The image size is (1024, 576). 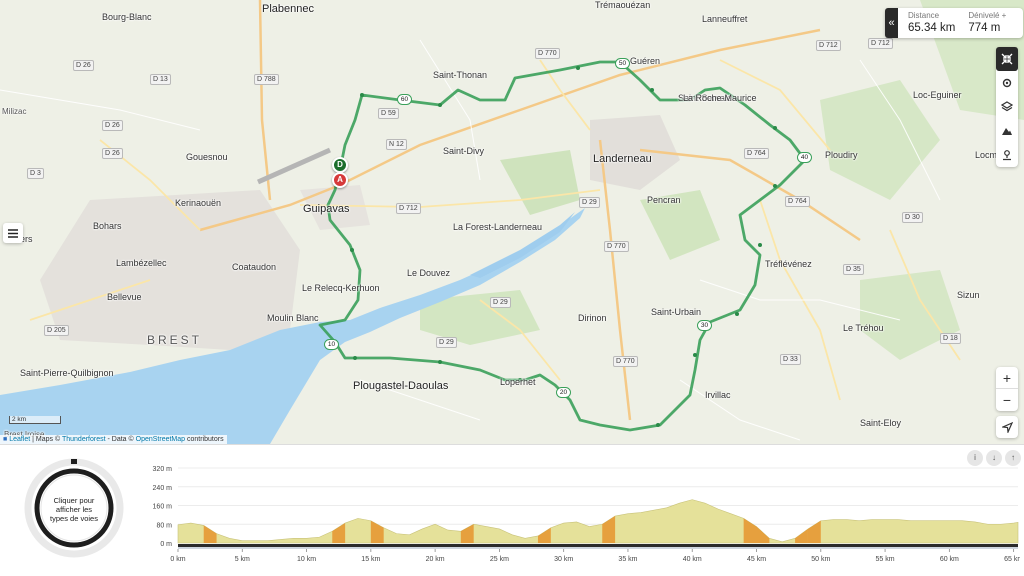 I want to click on x-tick-label: 60 km, so click(x=949, y=559).